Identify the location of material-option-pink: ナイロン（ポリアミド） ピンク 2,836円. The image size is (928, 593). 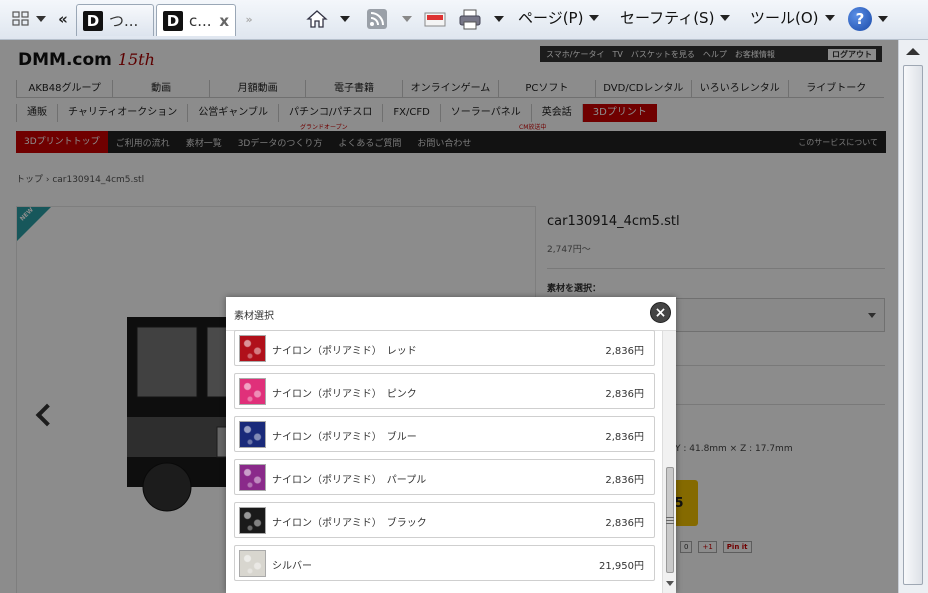
(444, 391).